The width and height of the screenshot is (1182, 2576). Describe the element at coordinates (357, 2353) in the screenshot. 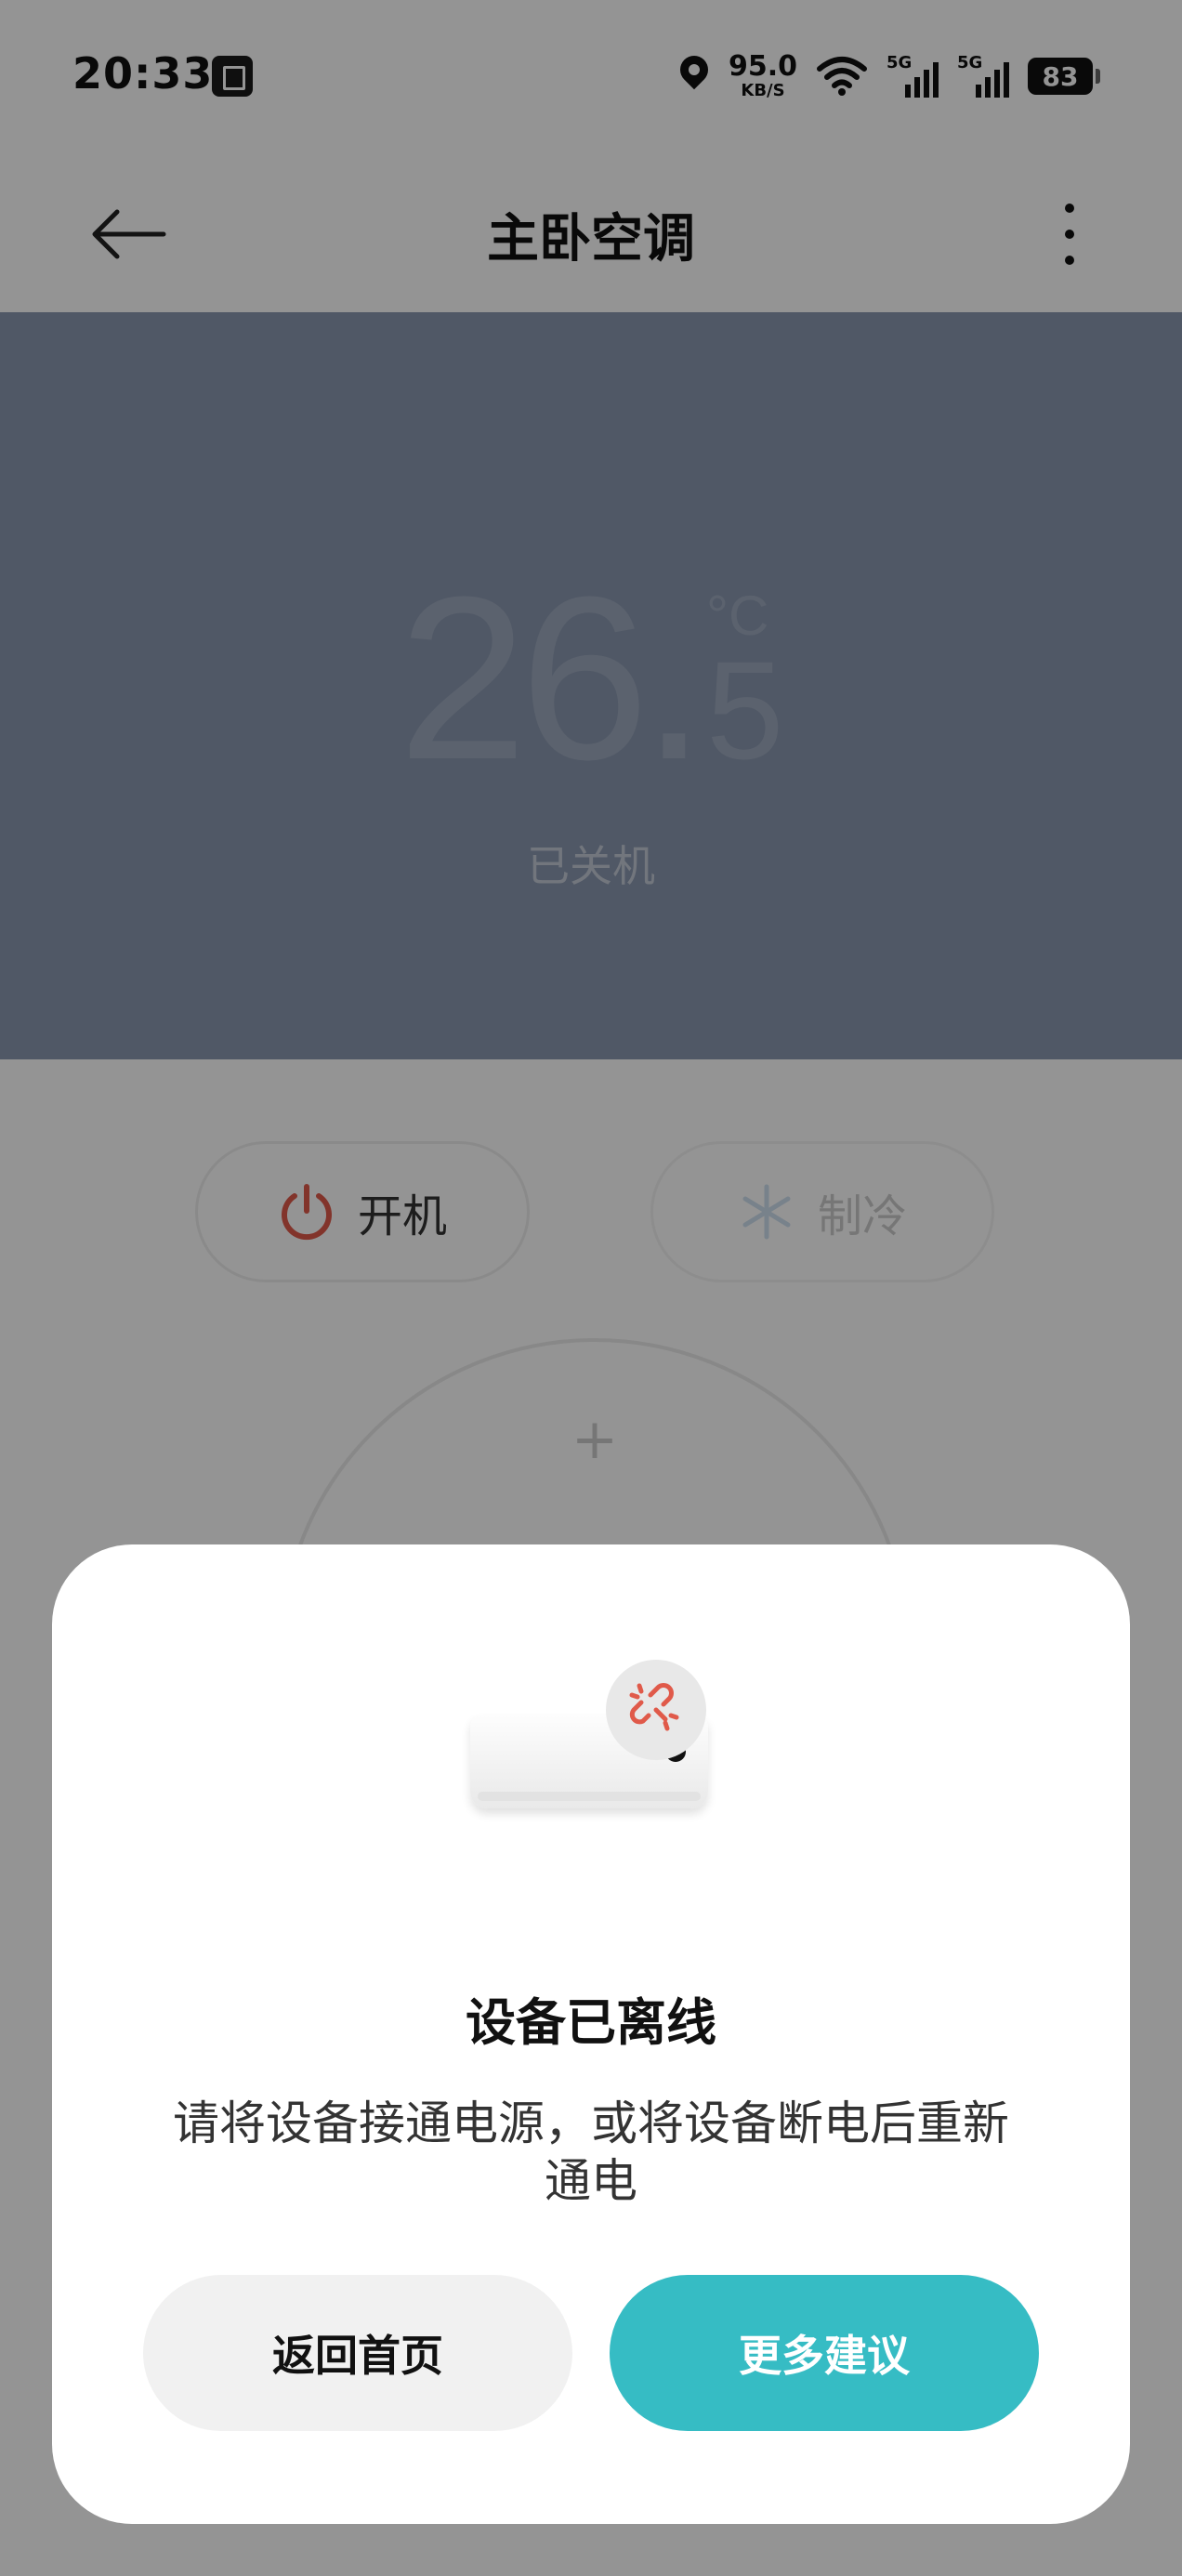

I see `return-home-button: 返回首页` at that location.